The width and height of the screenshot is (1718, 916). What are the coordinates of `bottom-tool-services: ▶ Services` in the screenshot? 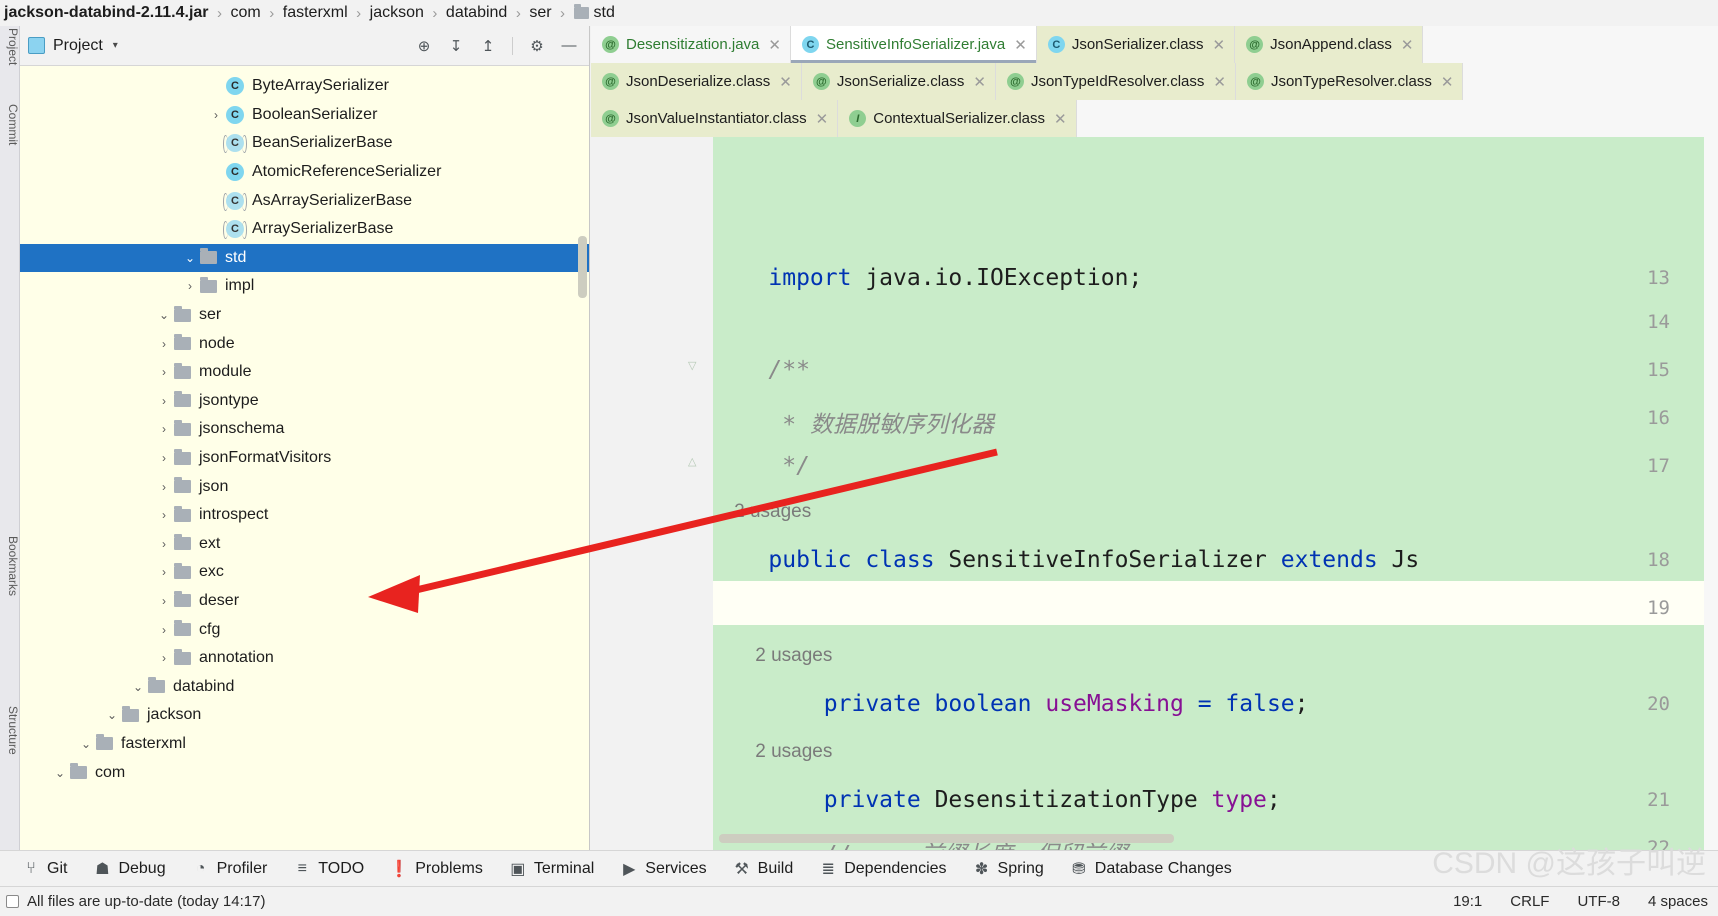 It's located at (663, 869).